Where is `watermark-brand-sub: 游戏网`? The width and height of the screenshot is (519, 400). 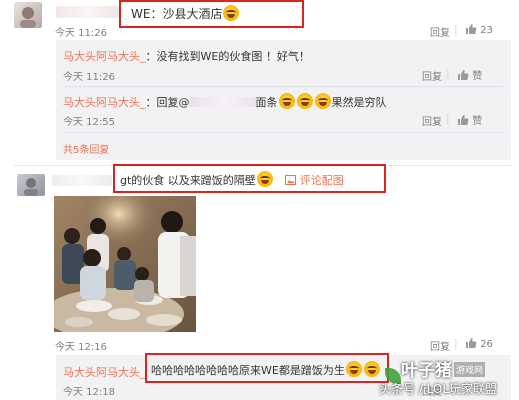
watermark-brand-sub: 游戏网 is located at coordinates (470, 369).